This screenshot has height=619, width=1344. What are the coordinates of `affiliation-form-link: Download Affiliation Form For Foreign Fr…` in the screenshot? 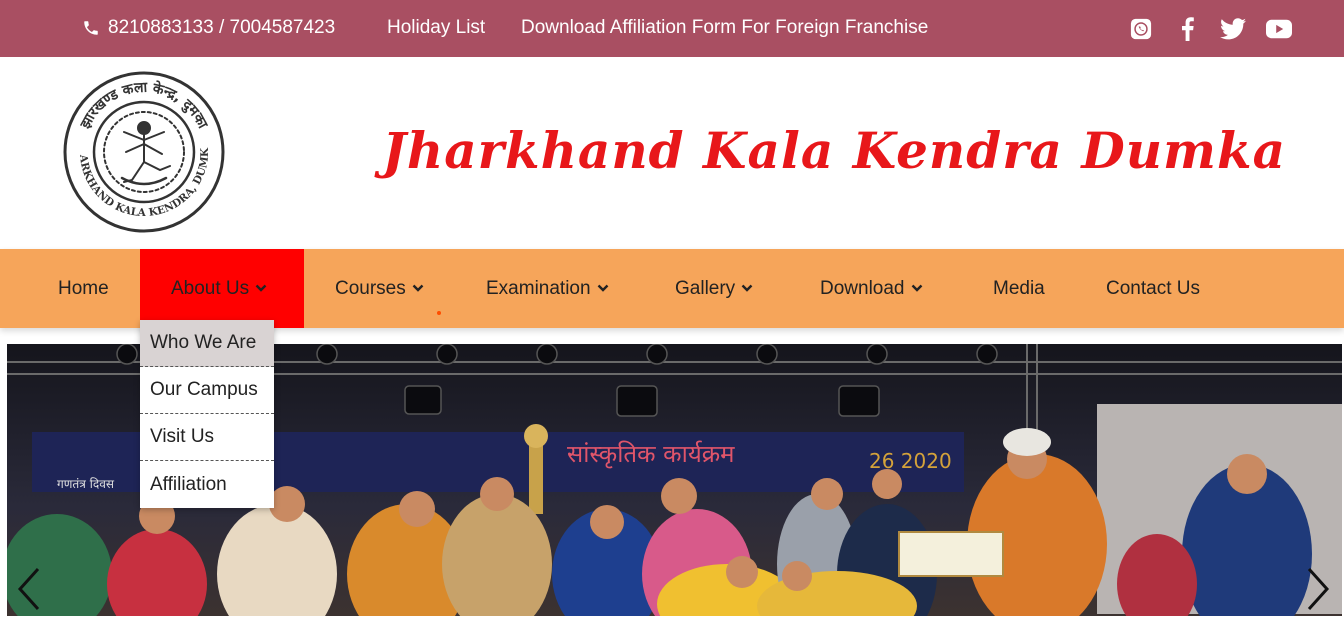 It's located at (724, 28).